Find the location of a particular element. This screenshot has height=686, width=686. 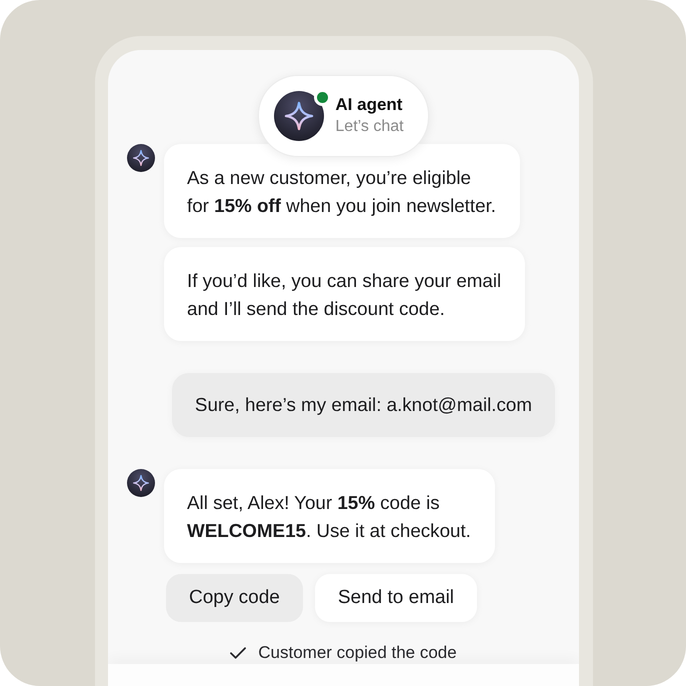

agent-subtitle: Let’s chat is located at coordinates (369, 127).